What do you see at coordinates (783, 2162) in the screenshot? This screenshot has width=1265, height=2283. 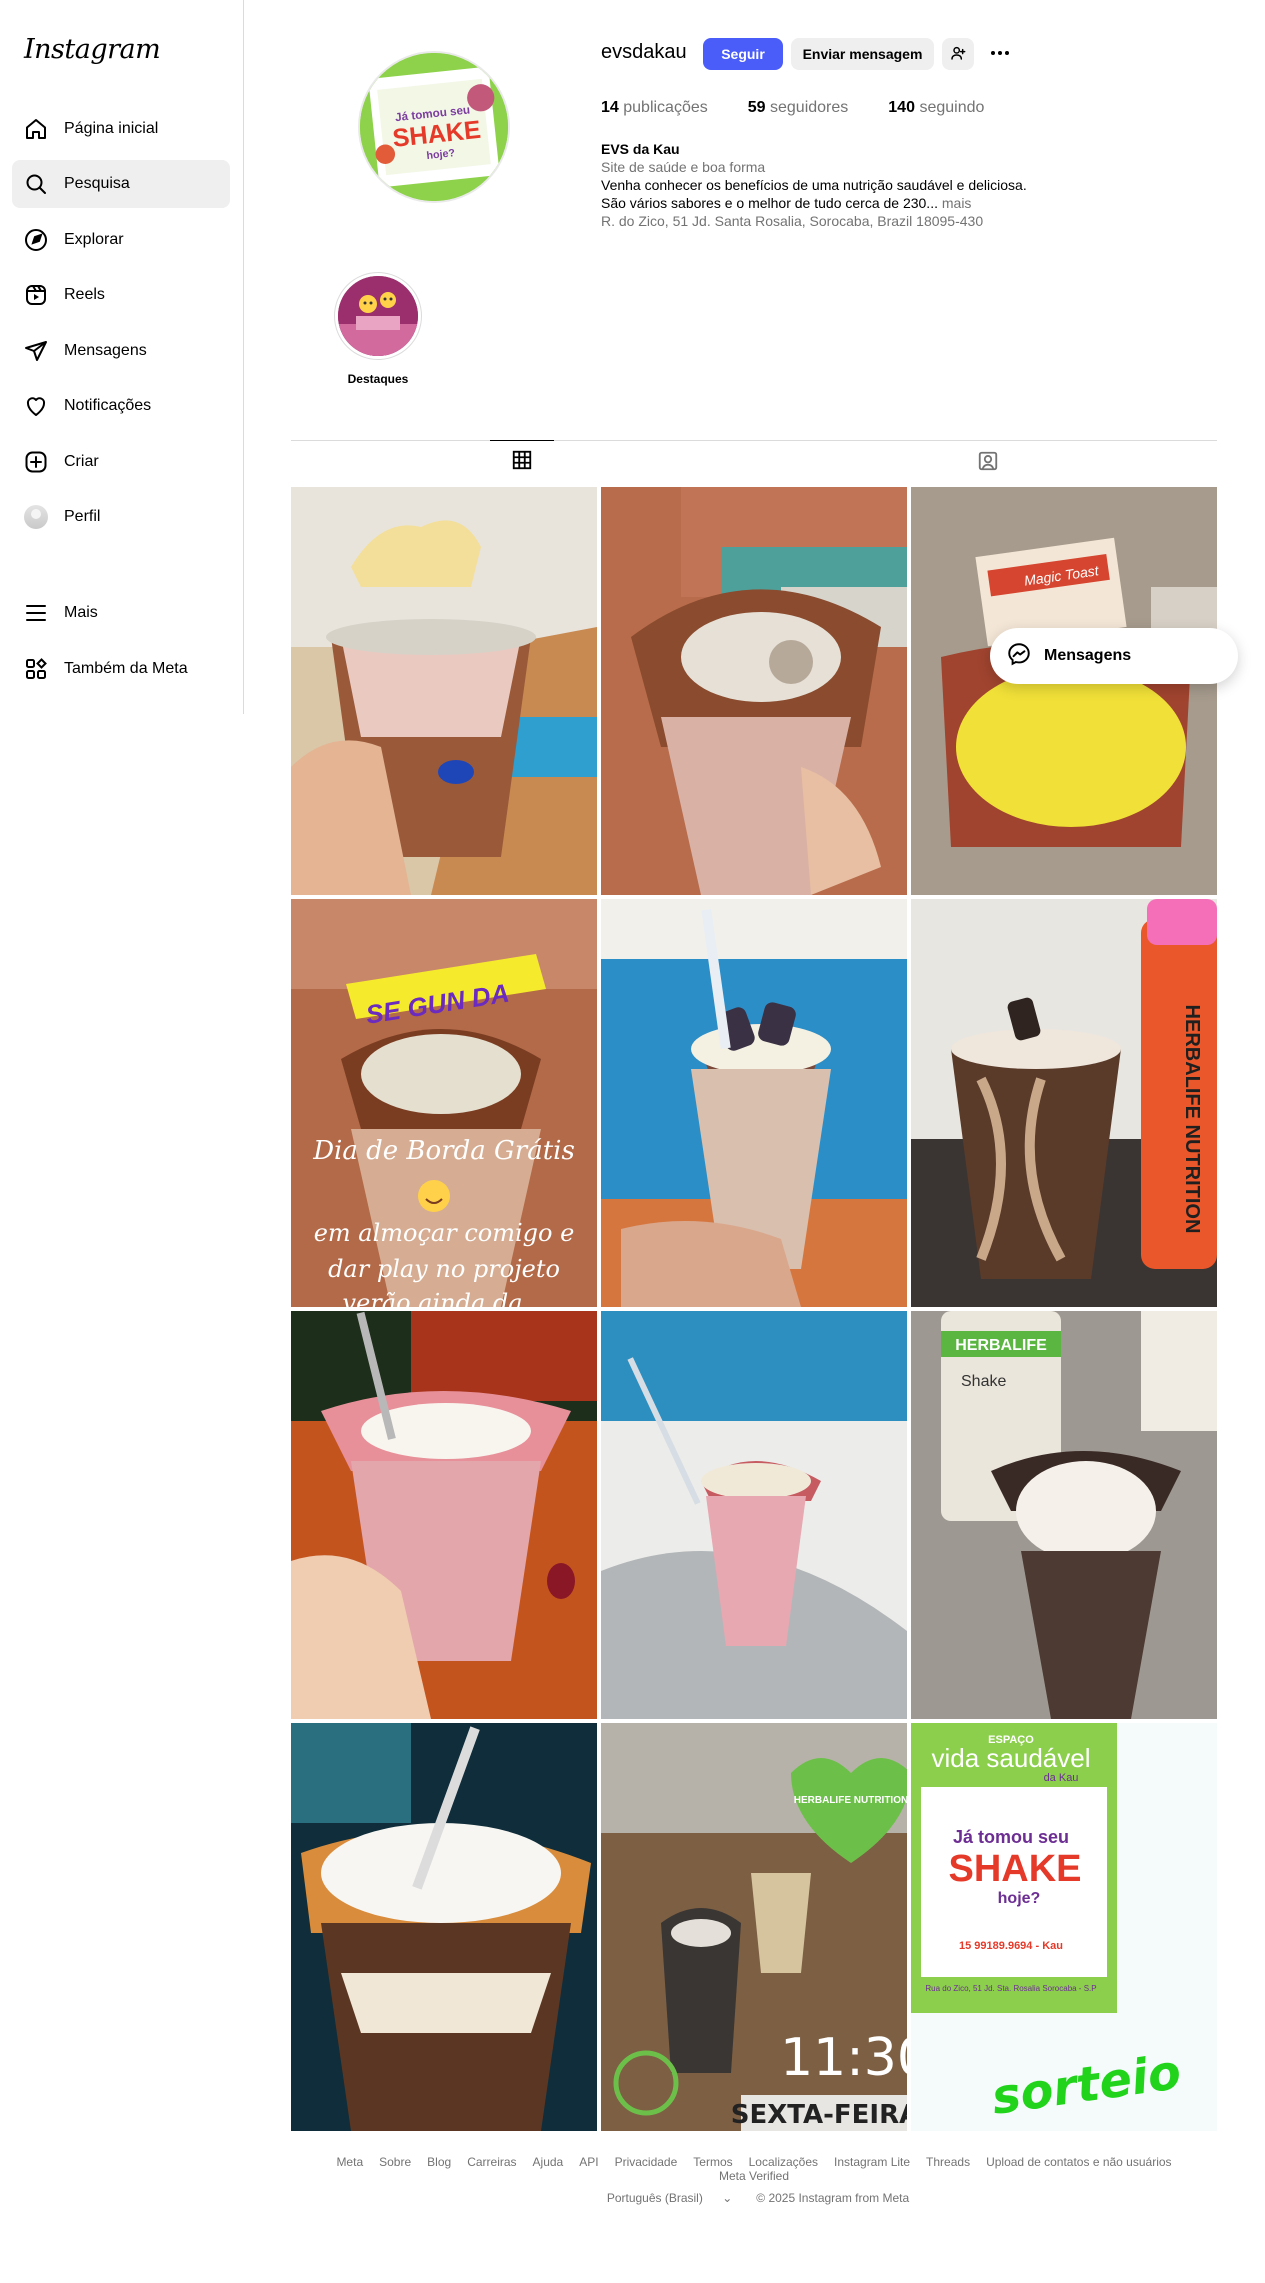 I see `footer-link: Localizações` at bounding box center [783, 2162].